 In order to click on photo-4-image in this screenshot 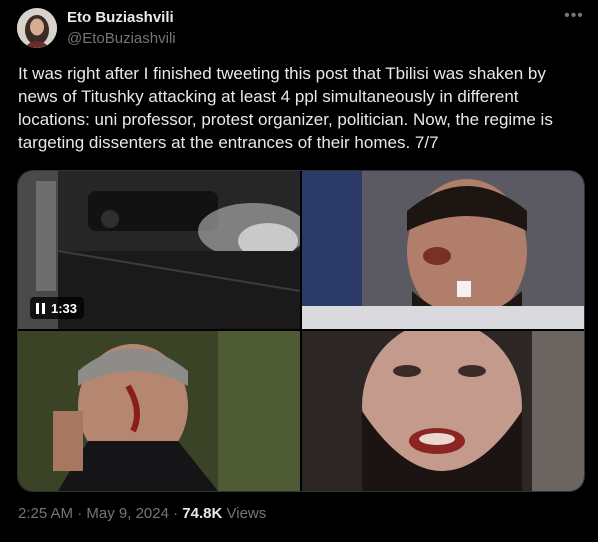, I will do `click(443, 411)`.